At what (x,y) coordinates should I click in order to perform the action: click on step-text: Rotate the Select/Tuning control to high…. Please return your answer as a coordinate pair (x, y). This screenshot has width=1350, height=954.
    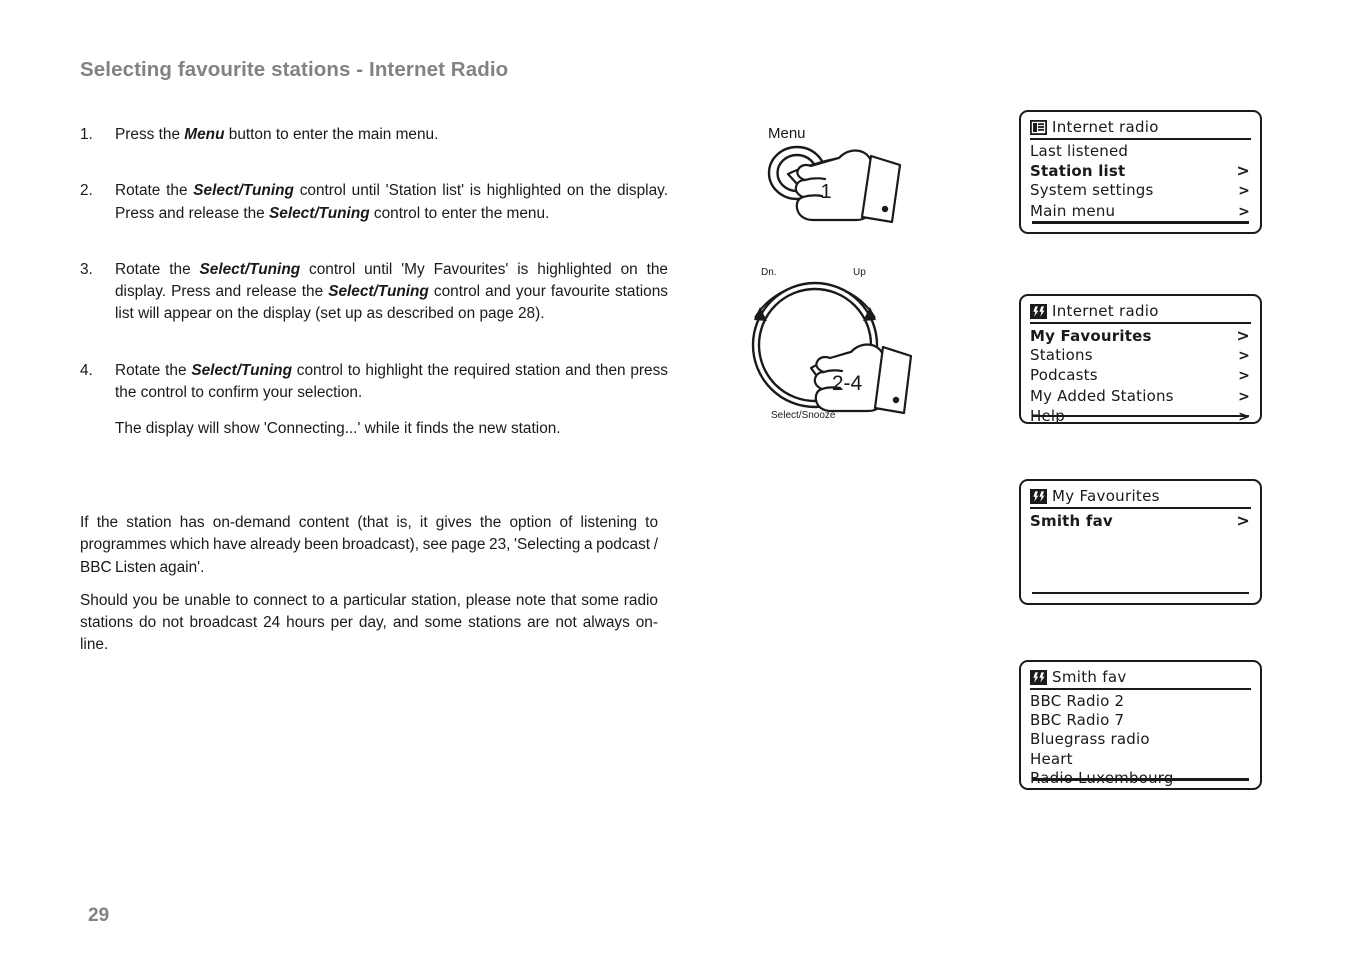
    Looking at the image, I should click on (391, 381).